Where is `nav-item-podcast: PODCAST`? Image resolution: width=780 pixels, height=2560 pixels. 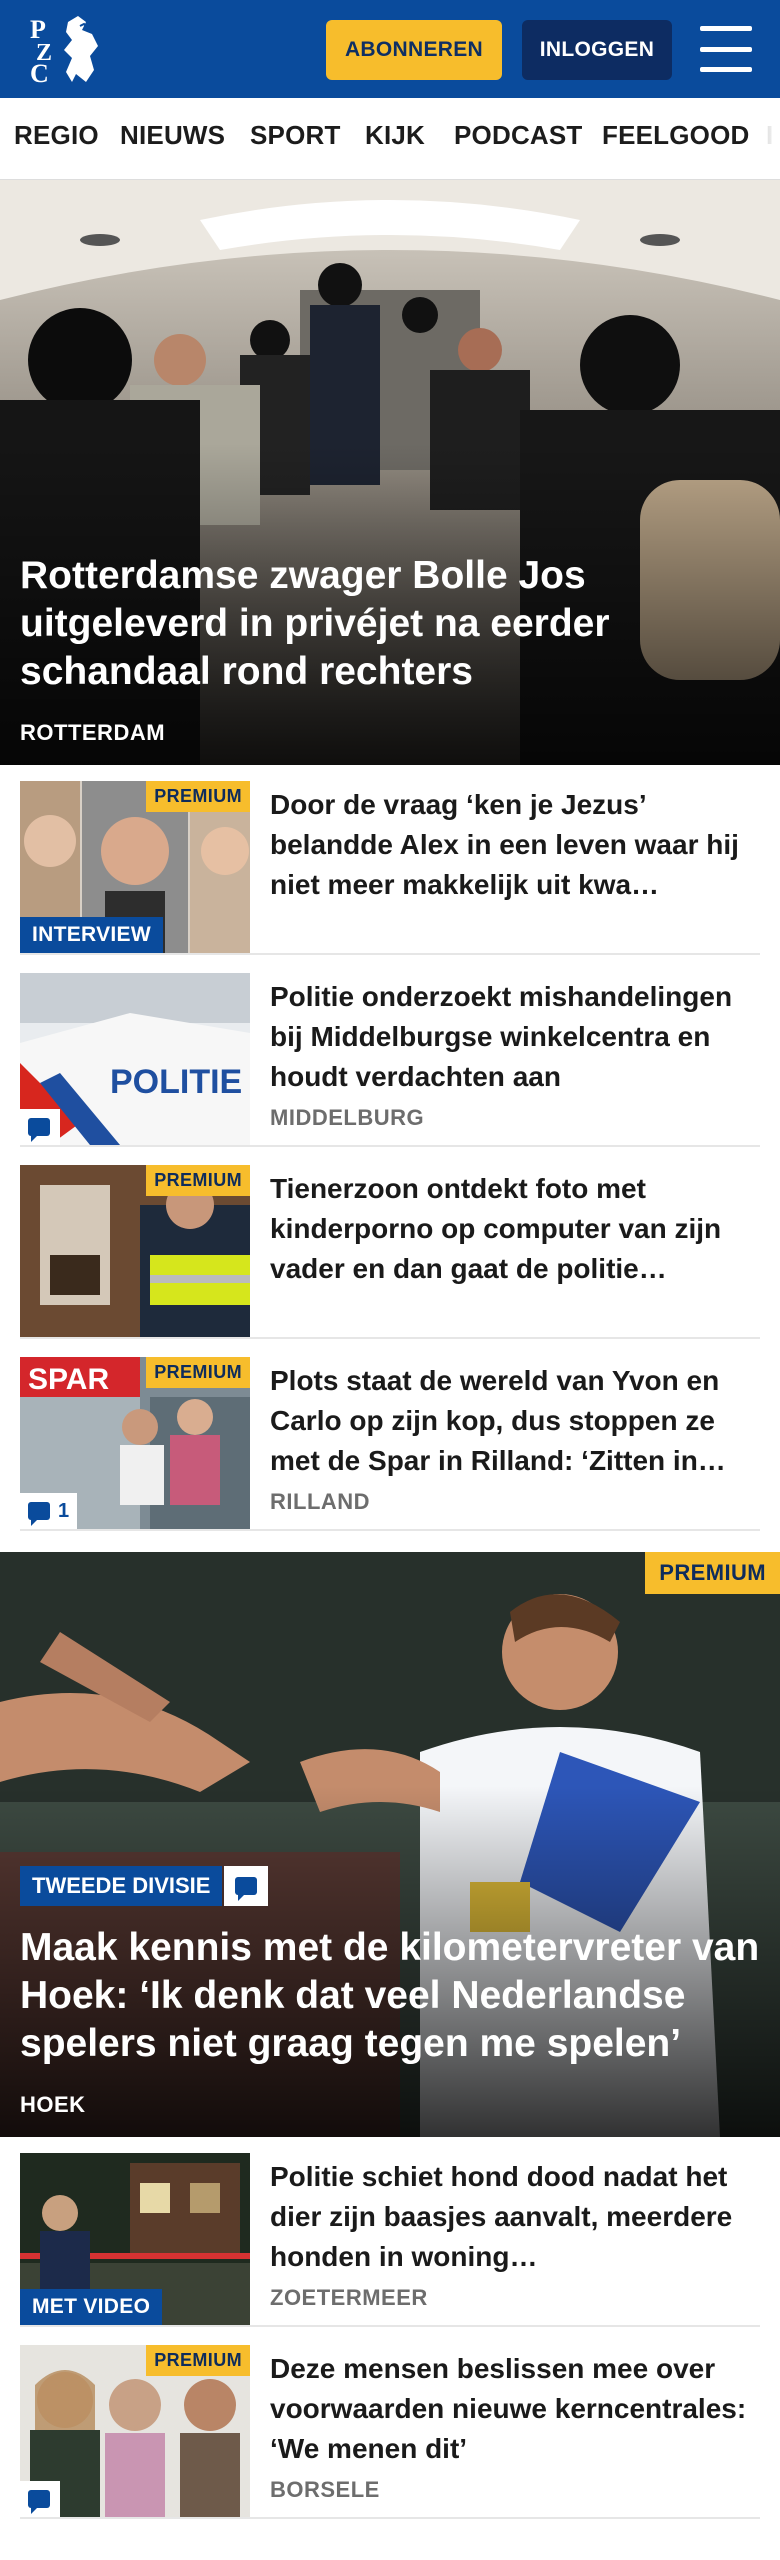 nav-item-podcast: PODCAST is located at coordinates (518, 135).